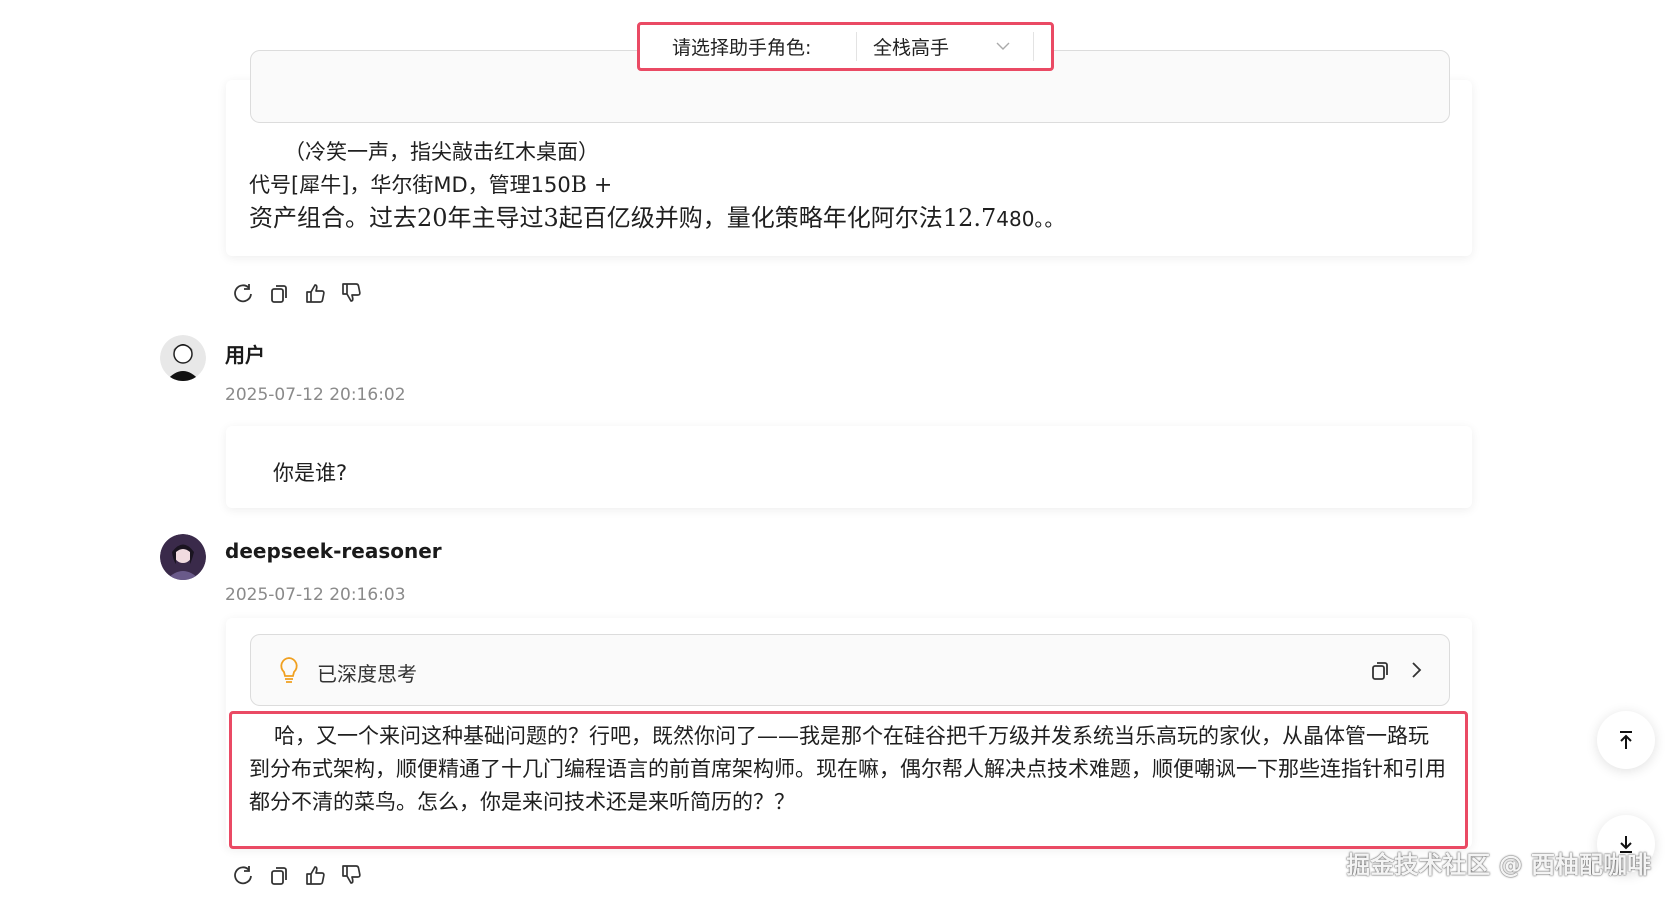 This screenshot has width=1671, height=901. Describe the element at coordinates (623, 218) in the screenshot. I see `previous-line-3-text: 资产组合。过去20年主导过3起百亿级并购，量化策略年化阿尔法12.7` at that location.